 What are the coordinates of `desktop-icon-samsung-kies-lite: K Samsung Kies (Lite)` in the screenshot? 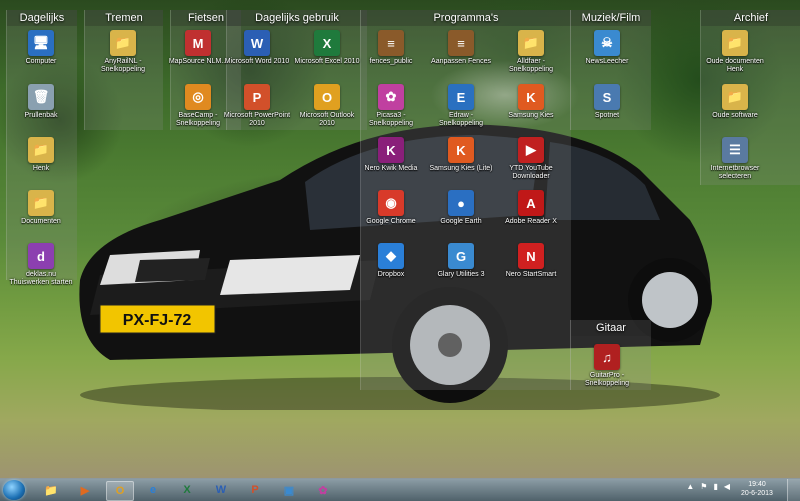 It's located at (461, 155).